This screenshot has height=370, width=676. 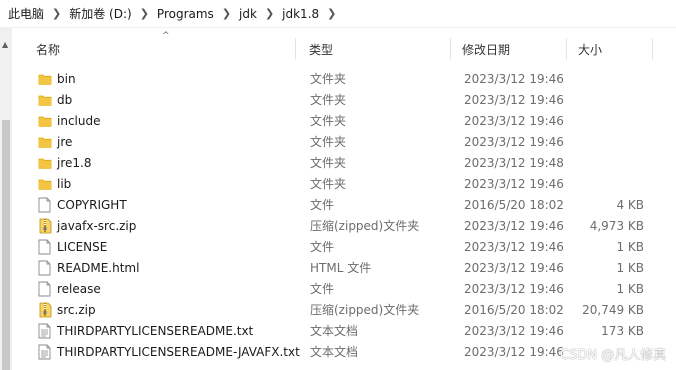 I want to click on file-date-modified: 2023/3/12 19:48, so click(x=514, y=163).